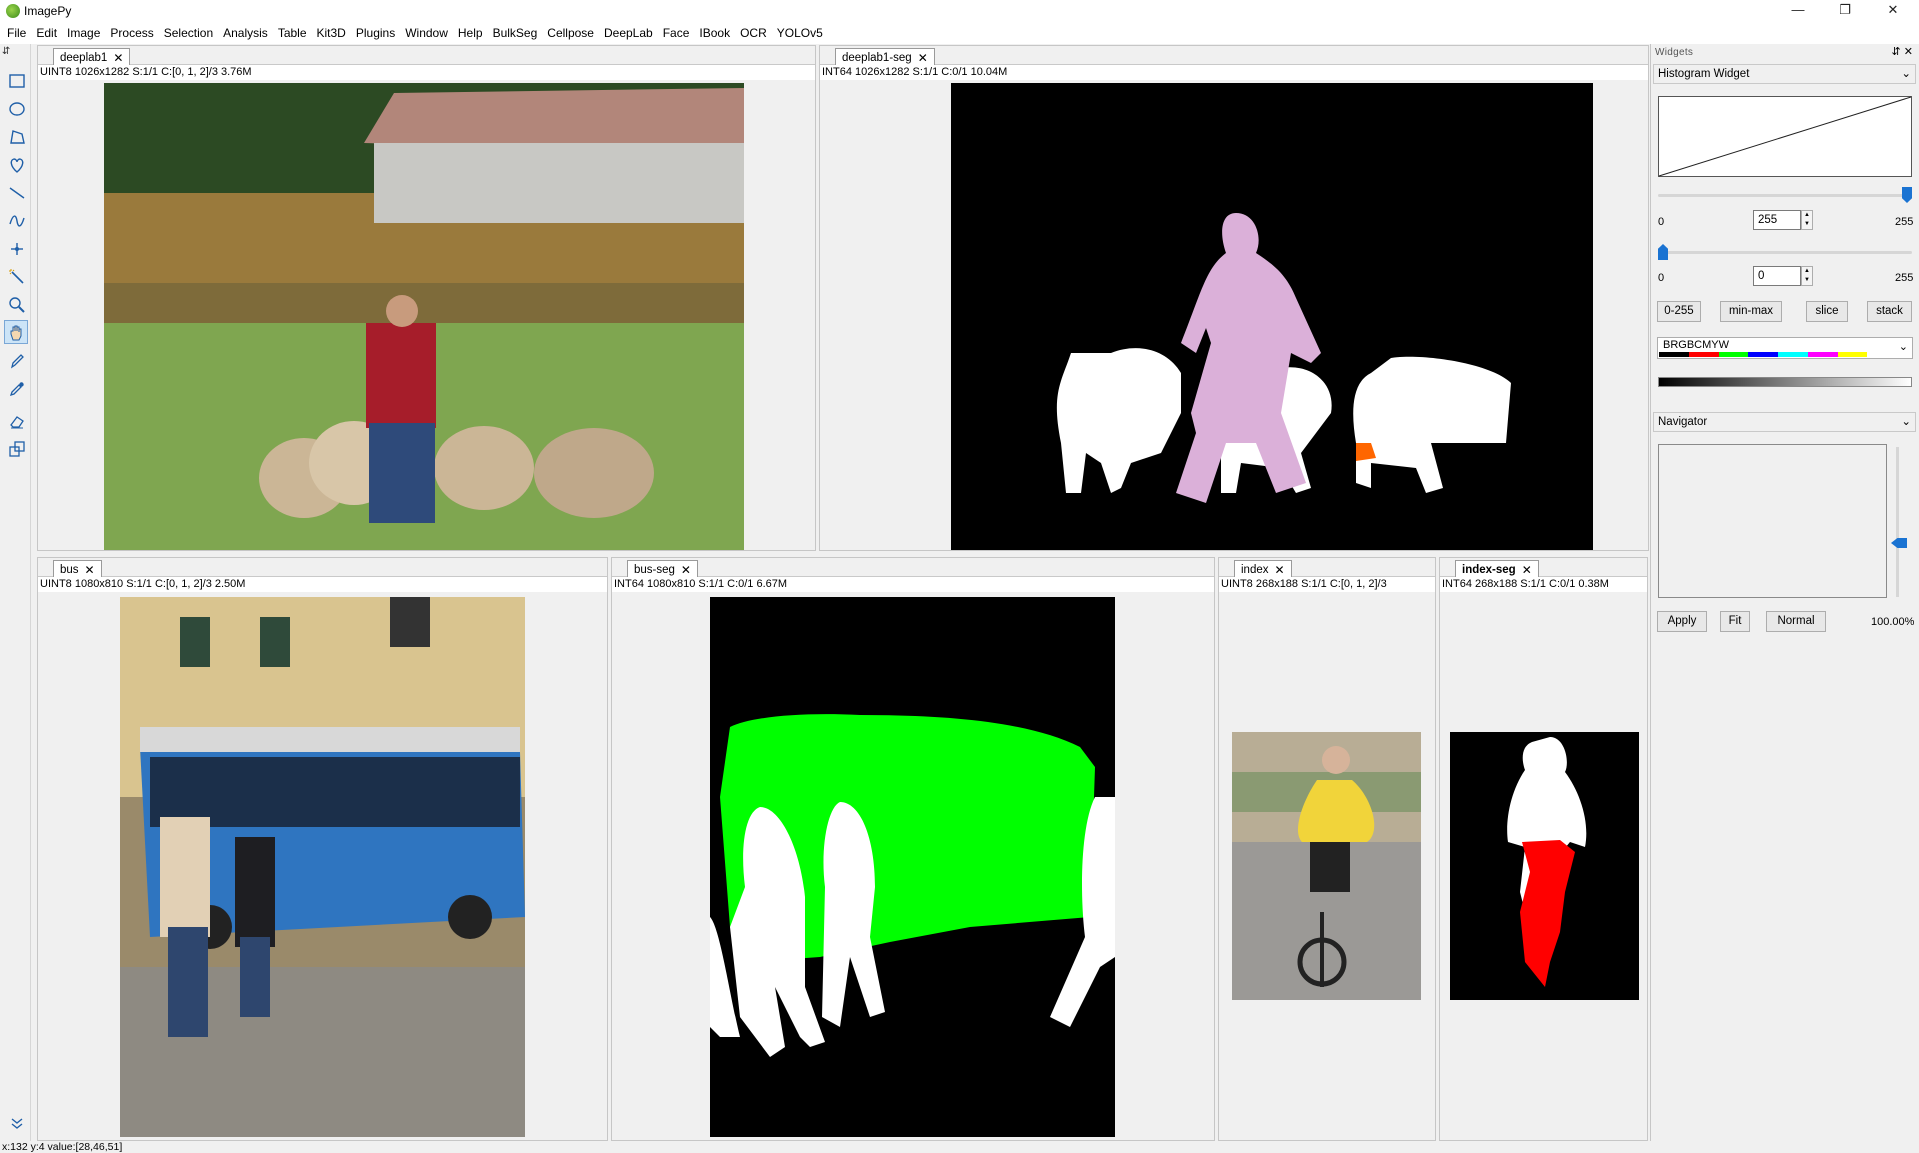 This screenshot has width=1919, height=1153. I want to click on menu-ibook: IBook, so click(714, 33).